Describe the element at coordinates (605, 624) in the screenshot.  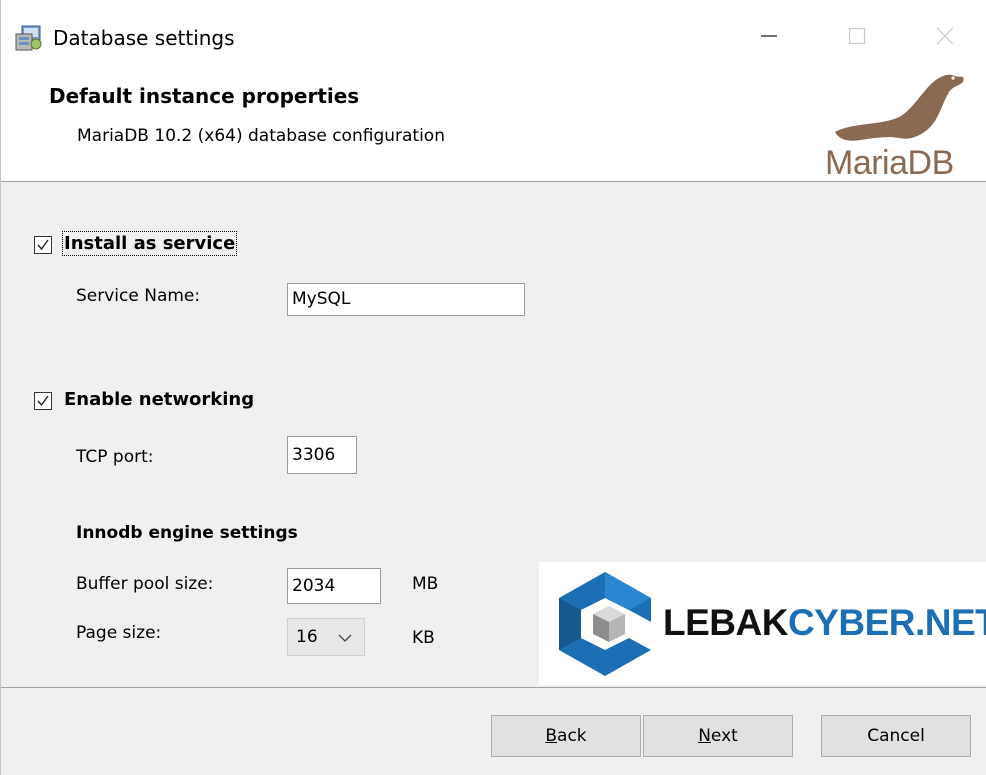
I see `lebakcyber-cube-logo` at that location.